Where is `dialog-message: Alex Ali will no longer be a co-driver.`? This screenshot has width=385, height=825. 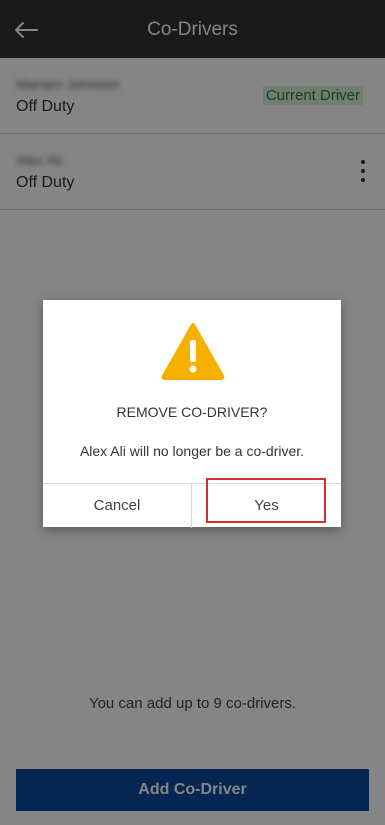
dialog-message: Alex Ali will no longer be a co-driver. is located at coordinates (192, 451).